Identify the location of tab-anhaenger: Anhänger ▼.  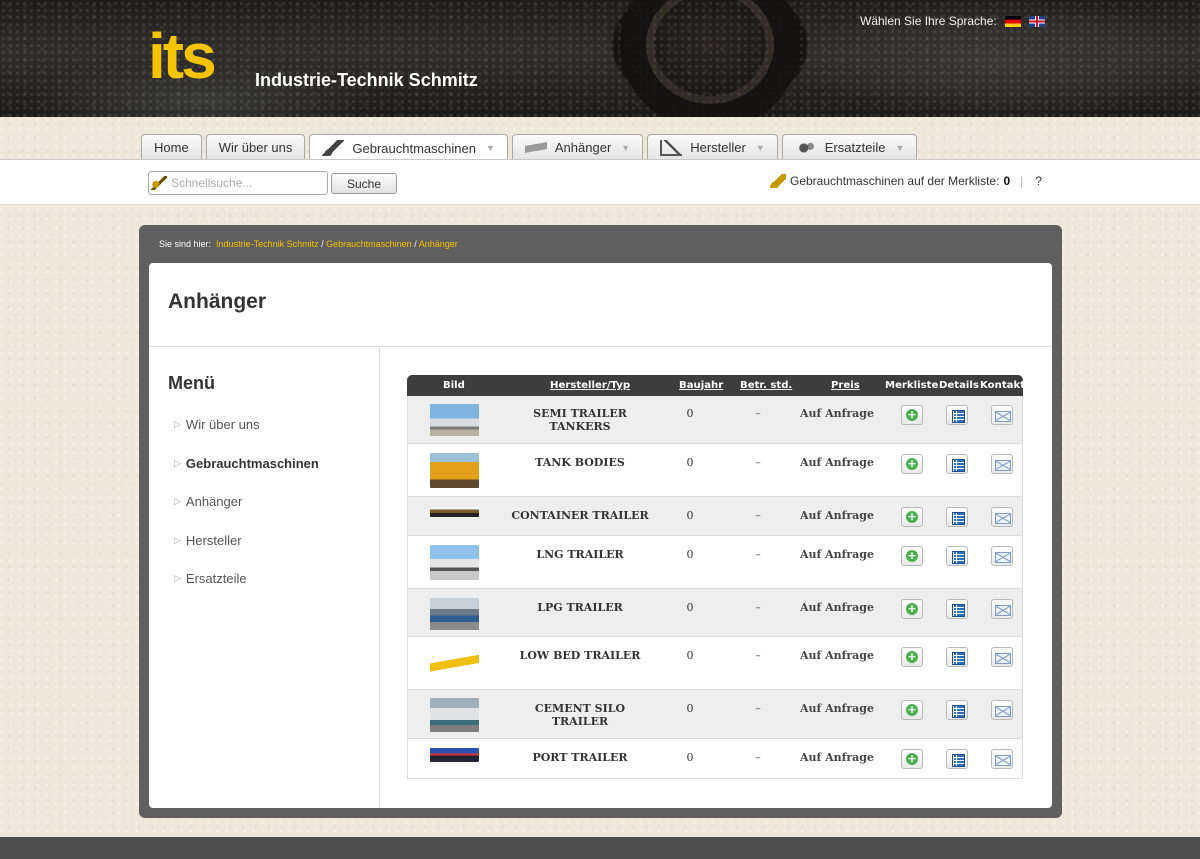
(577, 147).